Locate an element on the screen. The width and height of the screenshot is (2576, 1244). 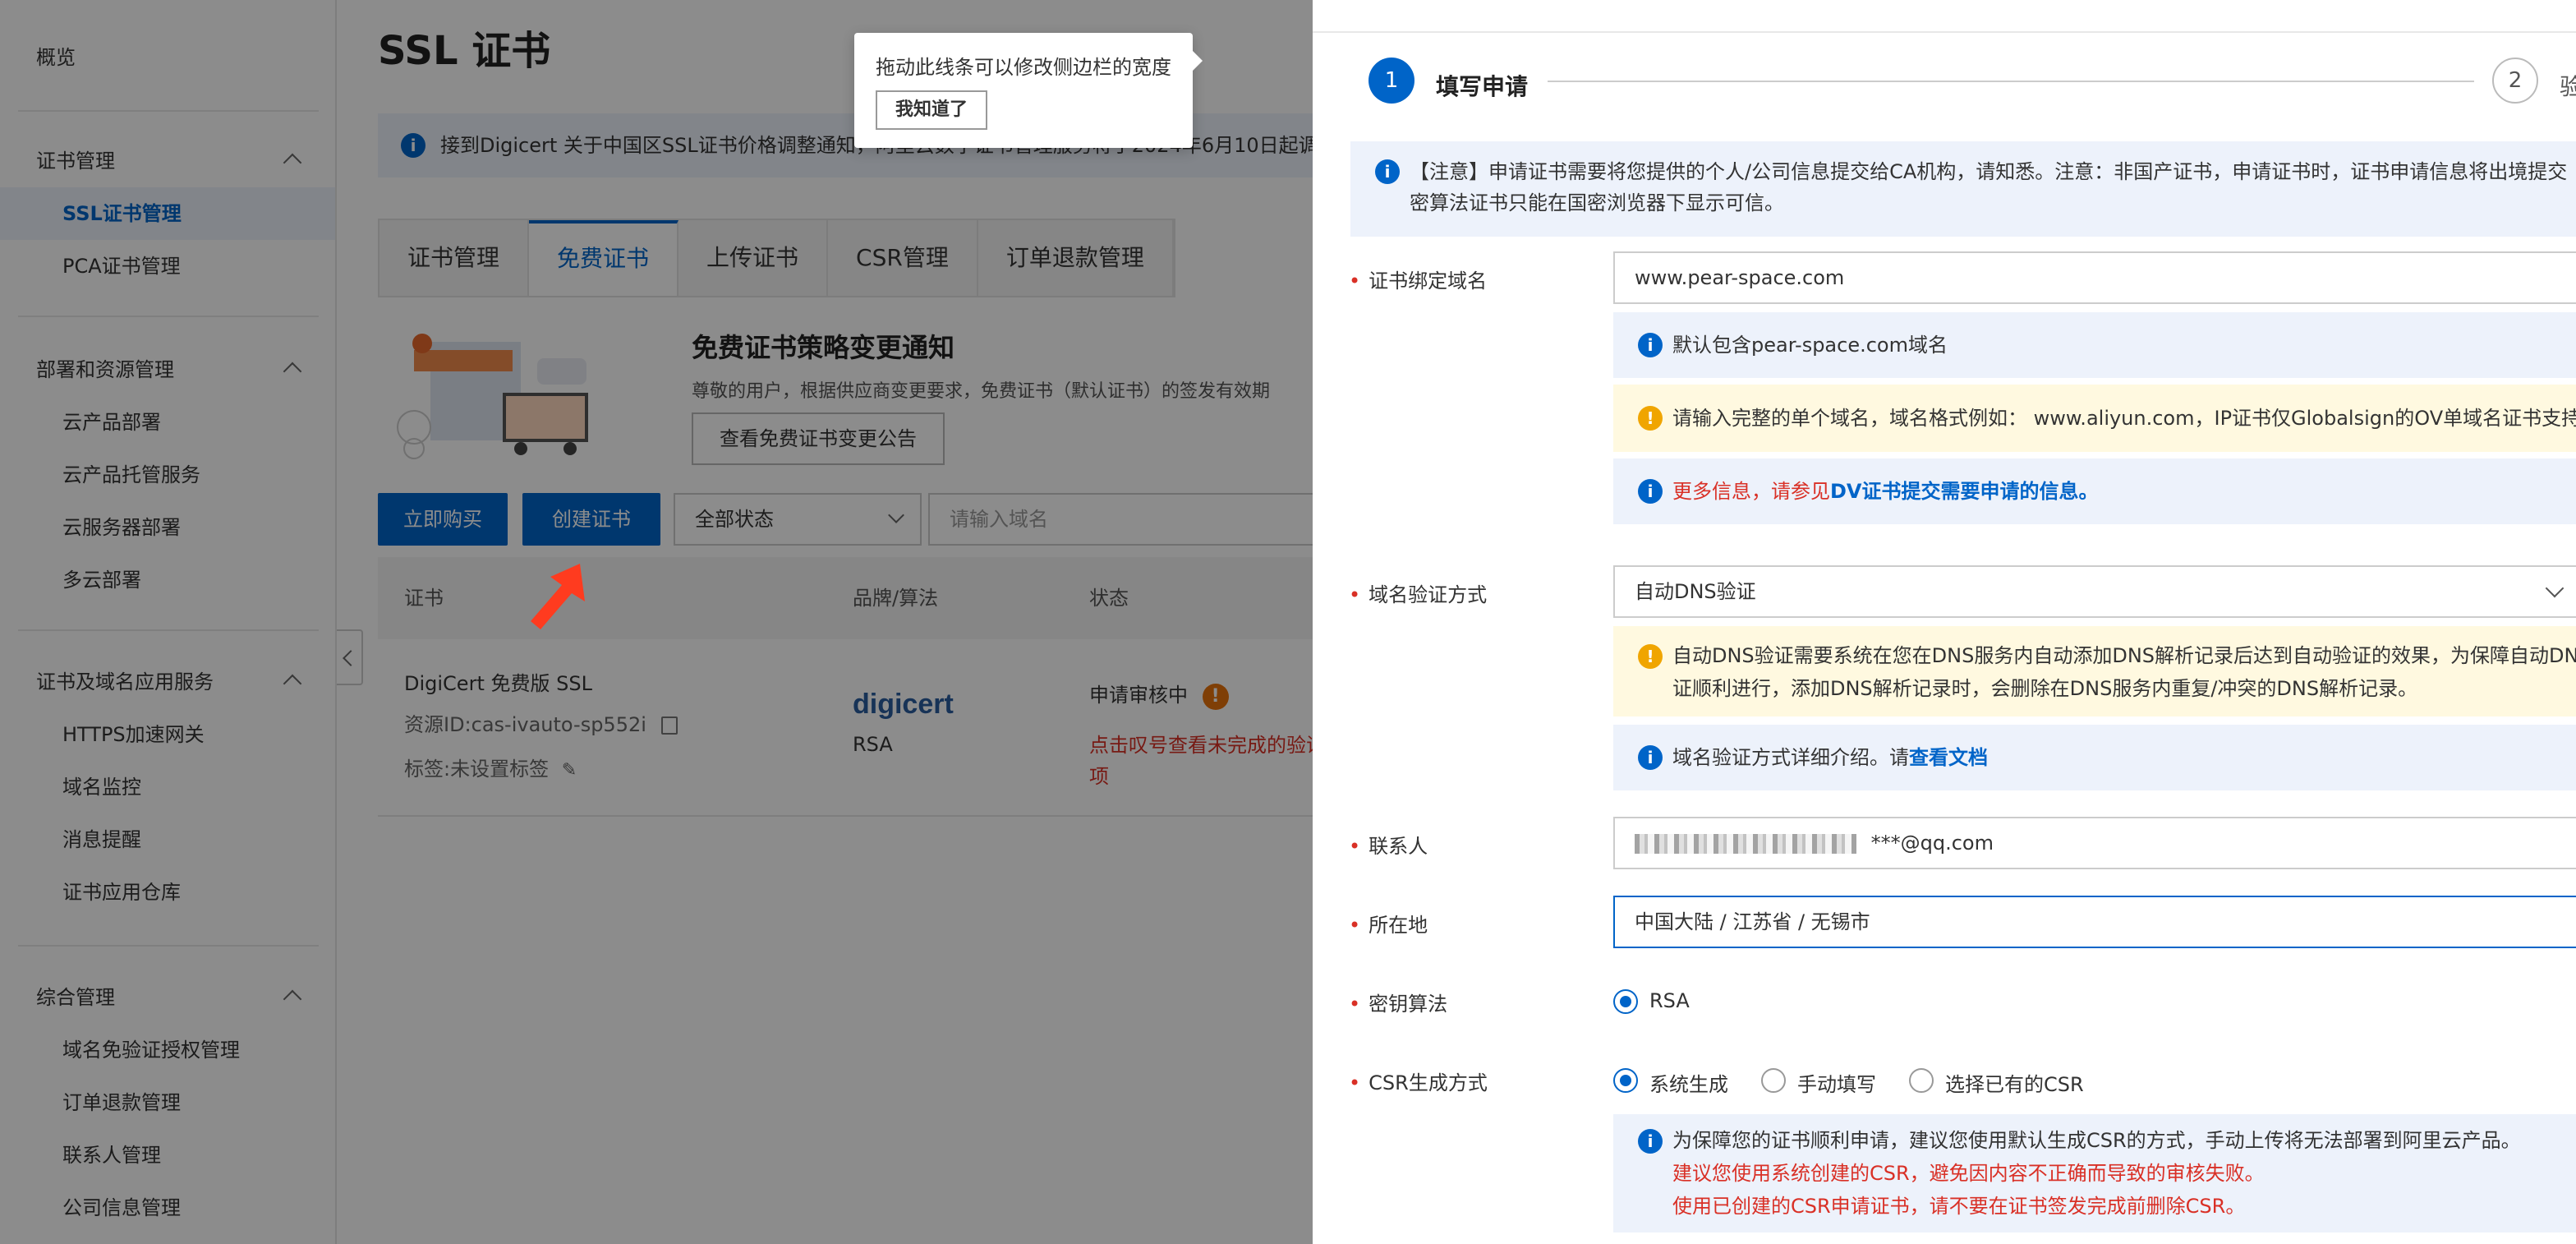
verify-method-label: • 域名验证方式 is located at coordinates (1418, 594).